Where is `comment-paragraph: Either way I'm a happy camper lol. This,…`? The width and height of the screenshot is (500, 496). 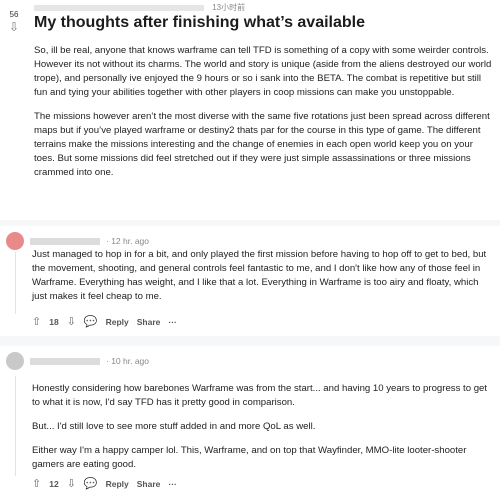 comment-paragraph: Either way I'm a happy camper lol. This,… is located at coordinates (249, 457).